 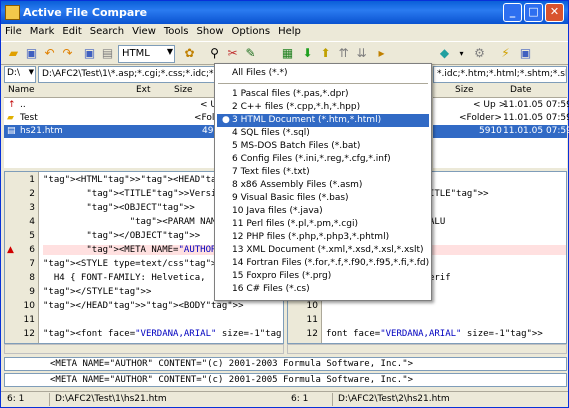 What do you see at coordinates (32, 264) in the screenshot?
I see `line-number: 7` at bounding box center [32, 264].